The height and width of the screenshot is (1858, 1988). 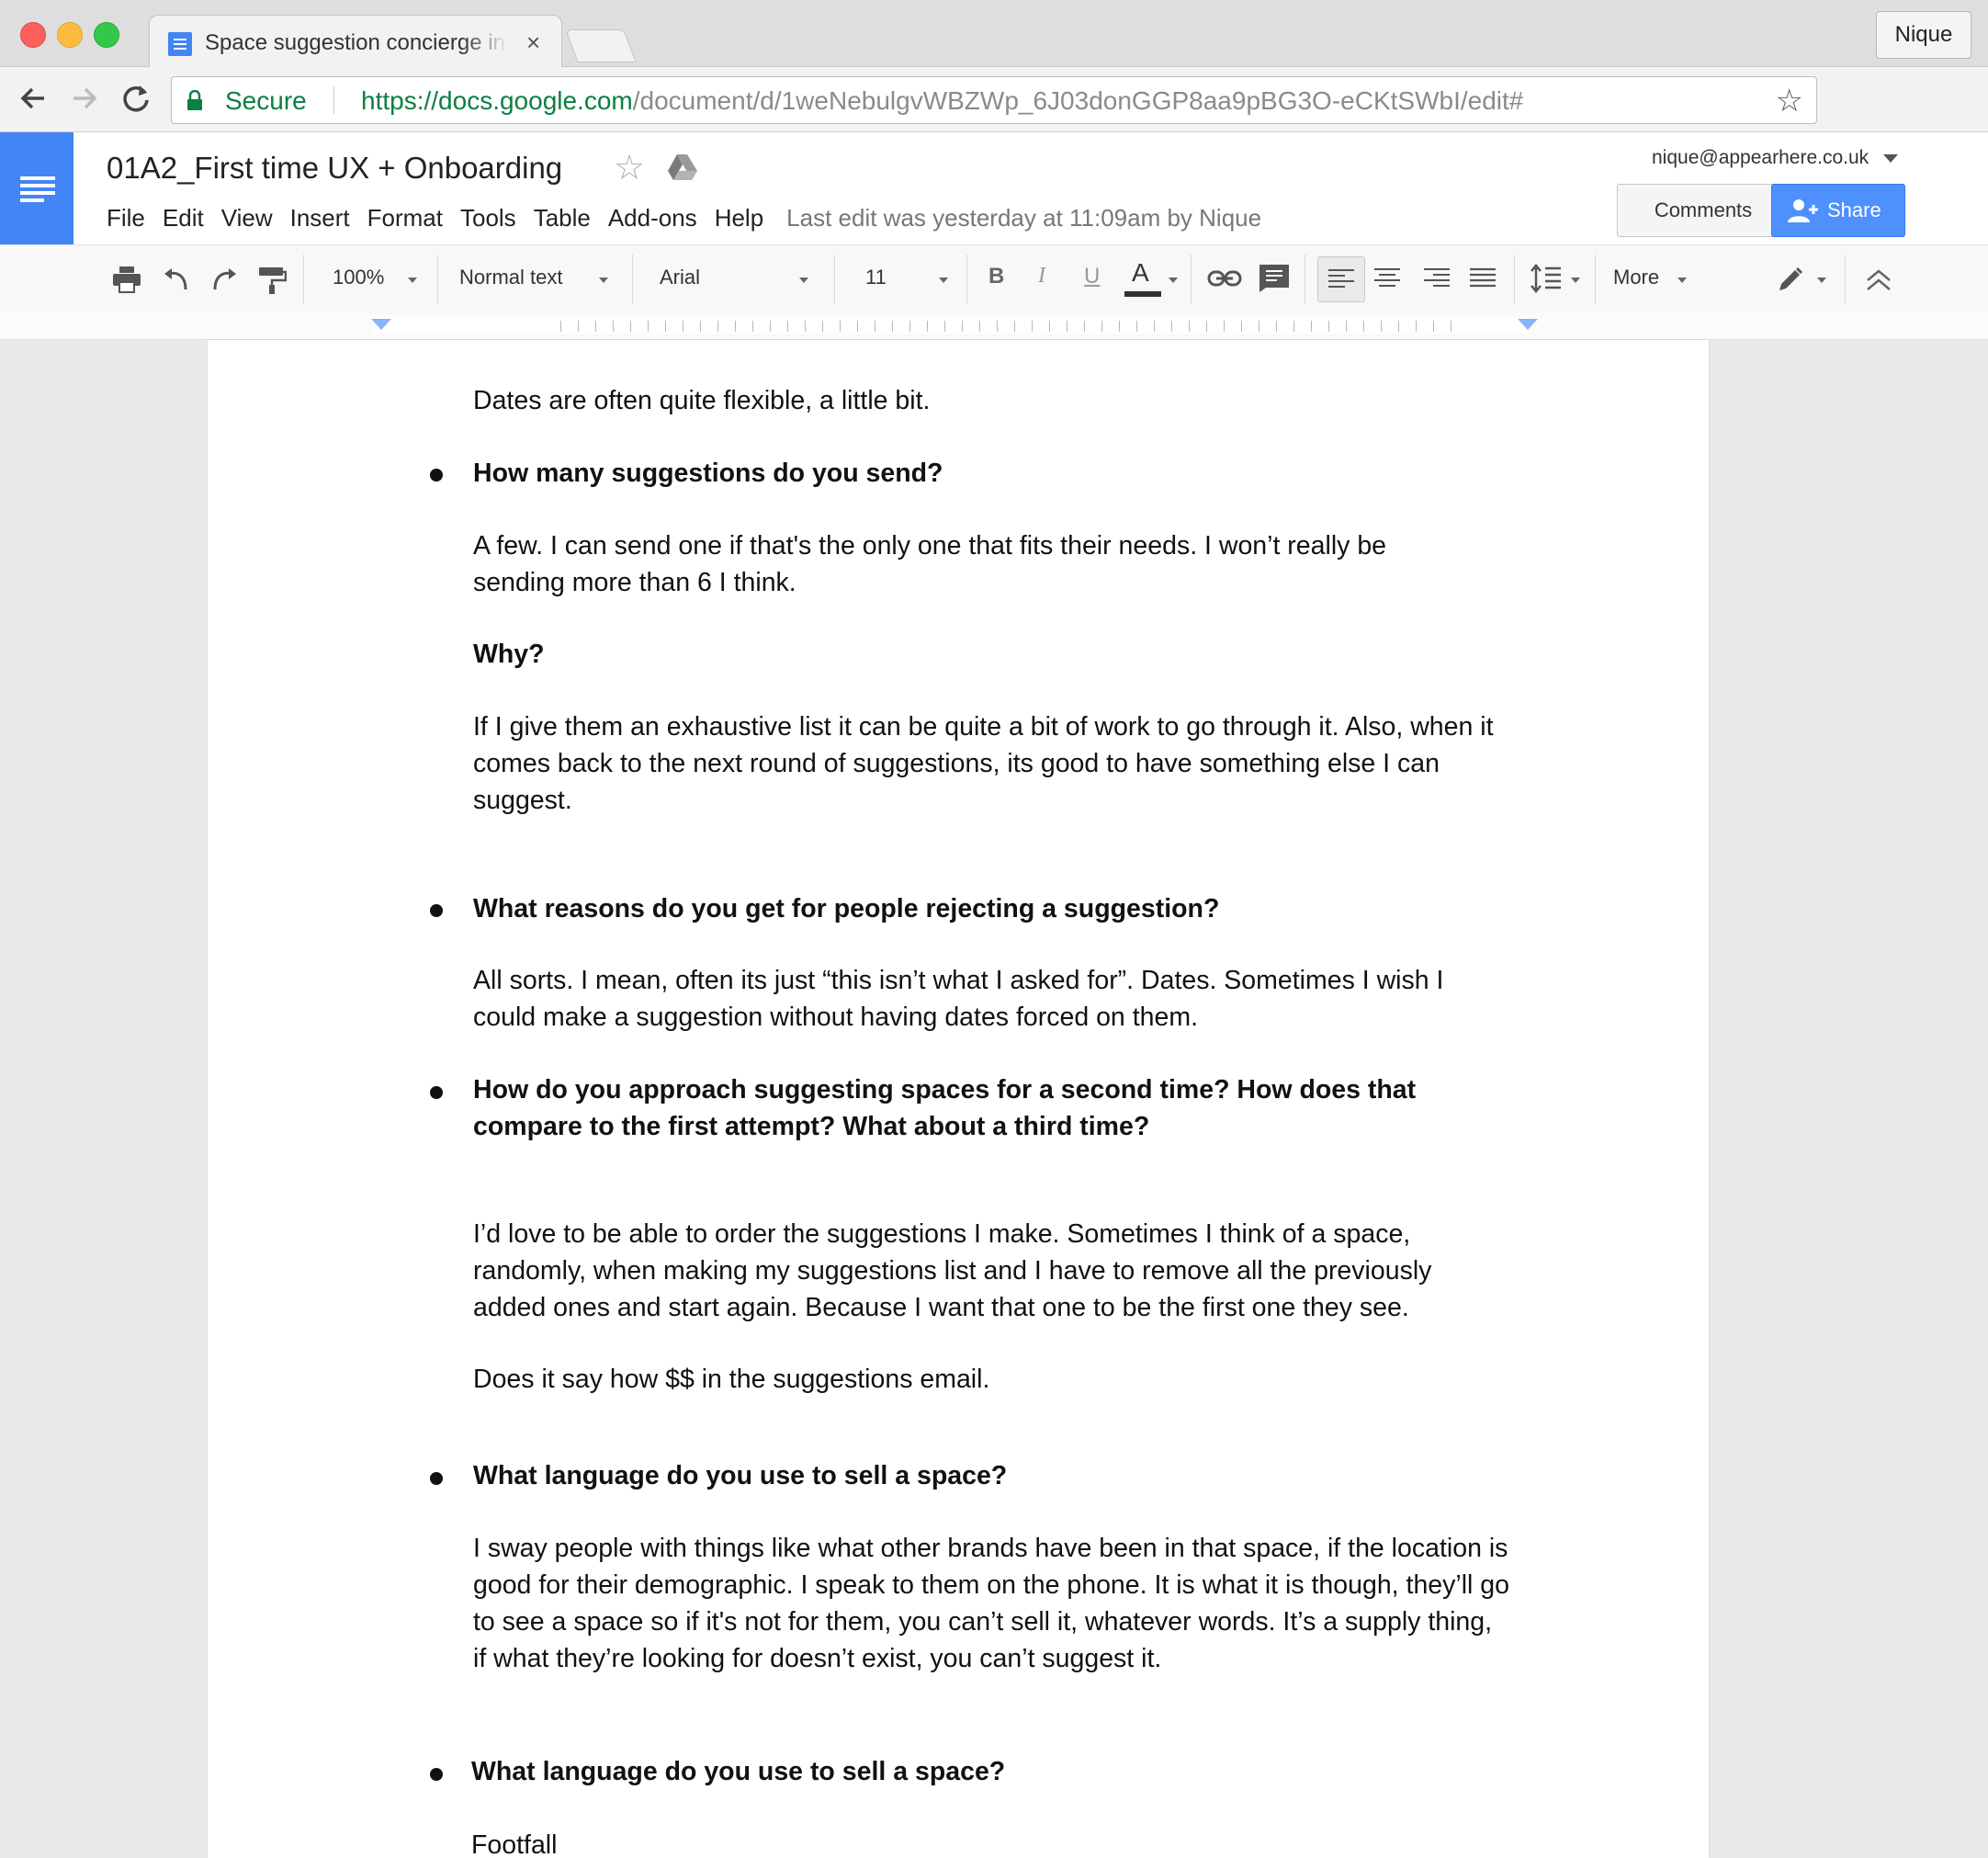 What do you see at coordinates (1024, 654) in the screenshot?
I see `question-heading: Why?` at bounding box center [1024, 654].